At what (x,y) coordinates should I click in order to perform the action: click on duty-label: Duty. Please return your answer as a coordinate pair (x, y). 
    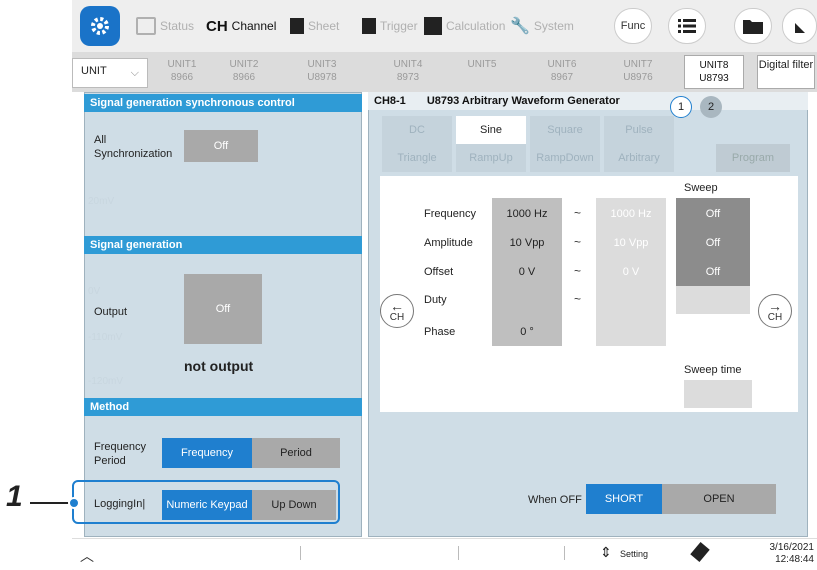
    Looking at the image, I should click on (435, 300).